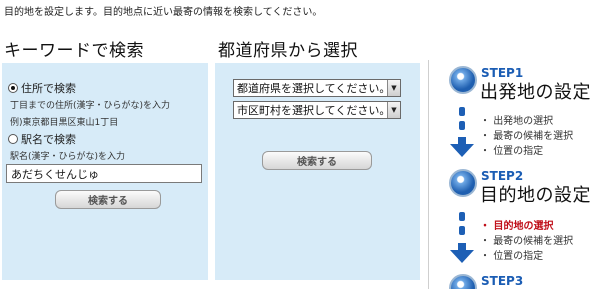 The image size is (600, 289). I want to click on station-radio-label: 駅名で検索, so click(48, 139).